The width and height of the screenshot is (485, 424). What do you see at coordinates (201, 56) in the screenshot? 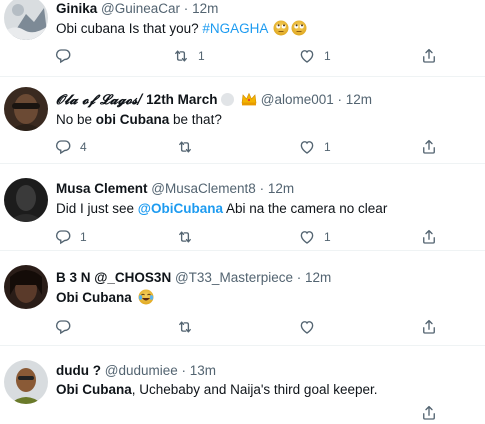
I see `retweet-count: 1` at bounding box center [201, 56].